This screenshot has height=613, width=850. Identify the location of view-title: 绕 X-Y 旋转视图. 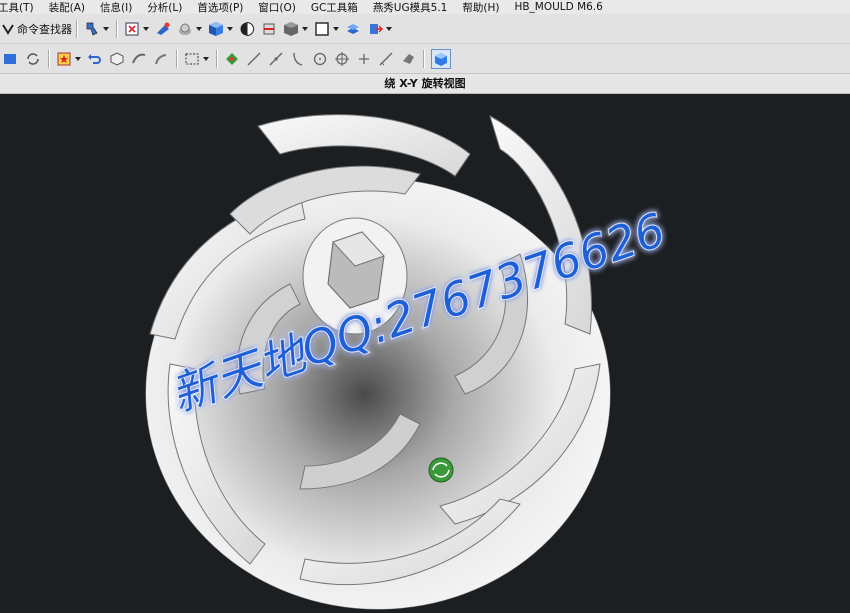
(425, 84).